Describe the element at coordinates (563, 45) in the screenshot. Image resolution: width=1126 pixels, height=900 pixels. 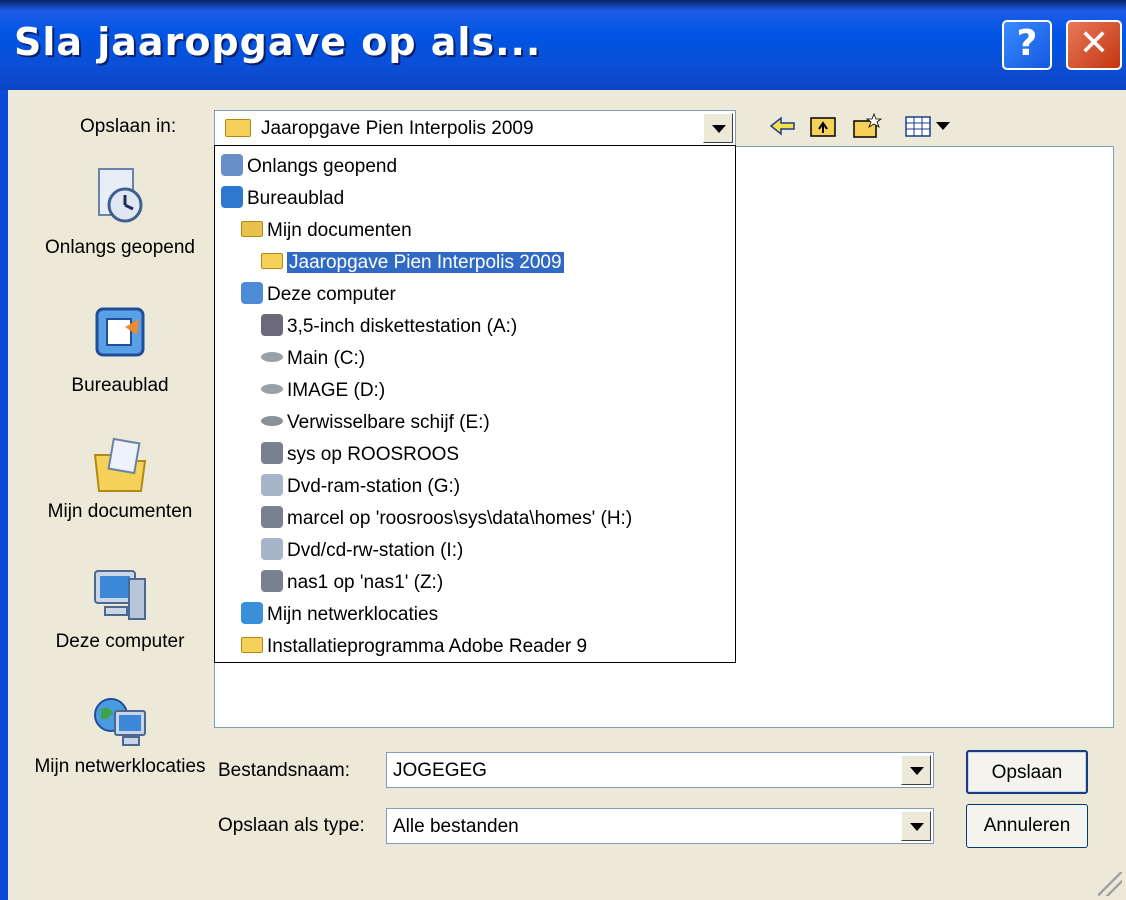
I see `title-bar: Sla jaaropgave op als... ? ✕` at that location.